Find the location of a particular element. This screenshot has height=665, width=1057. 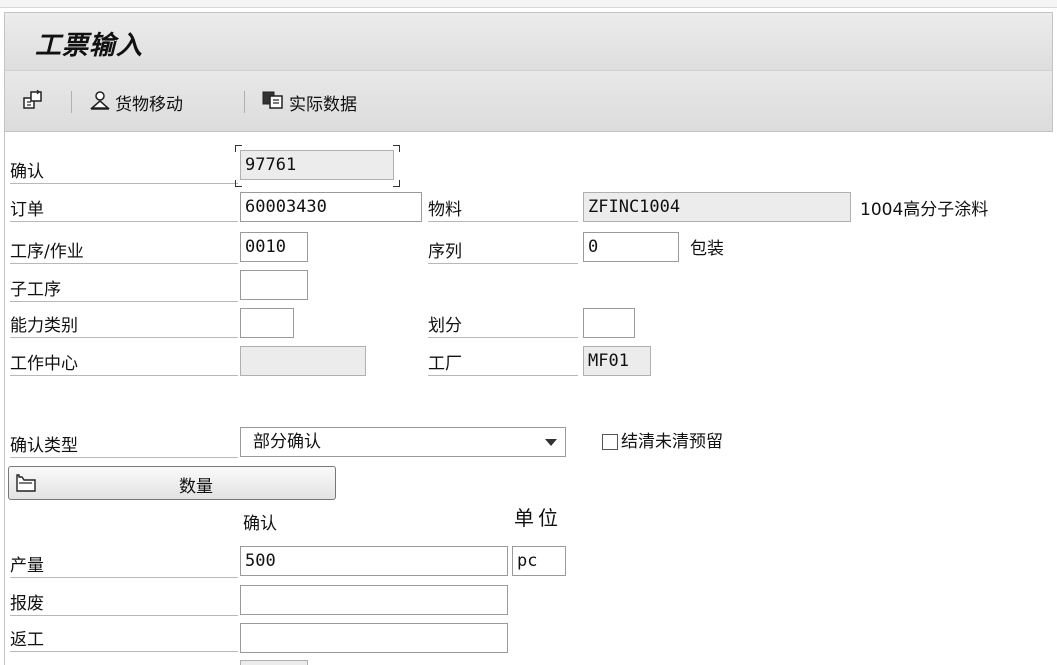

person-icon is located at coordinates (100, 102).